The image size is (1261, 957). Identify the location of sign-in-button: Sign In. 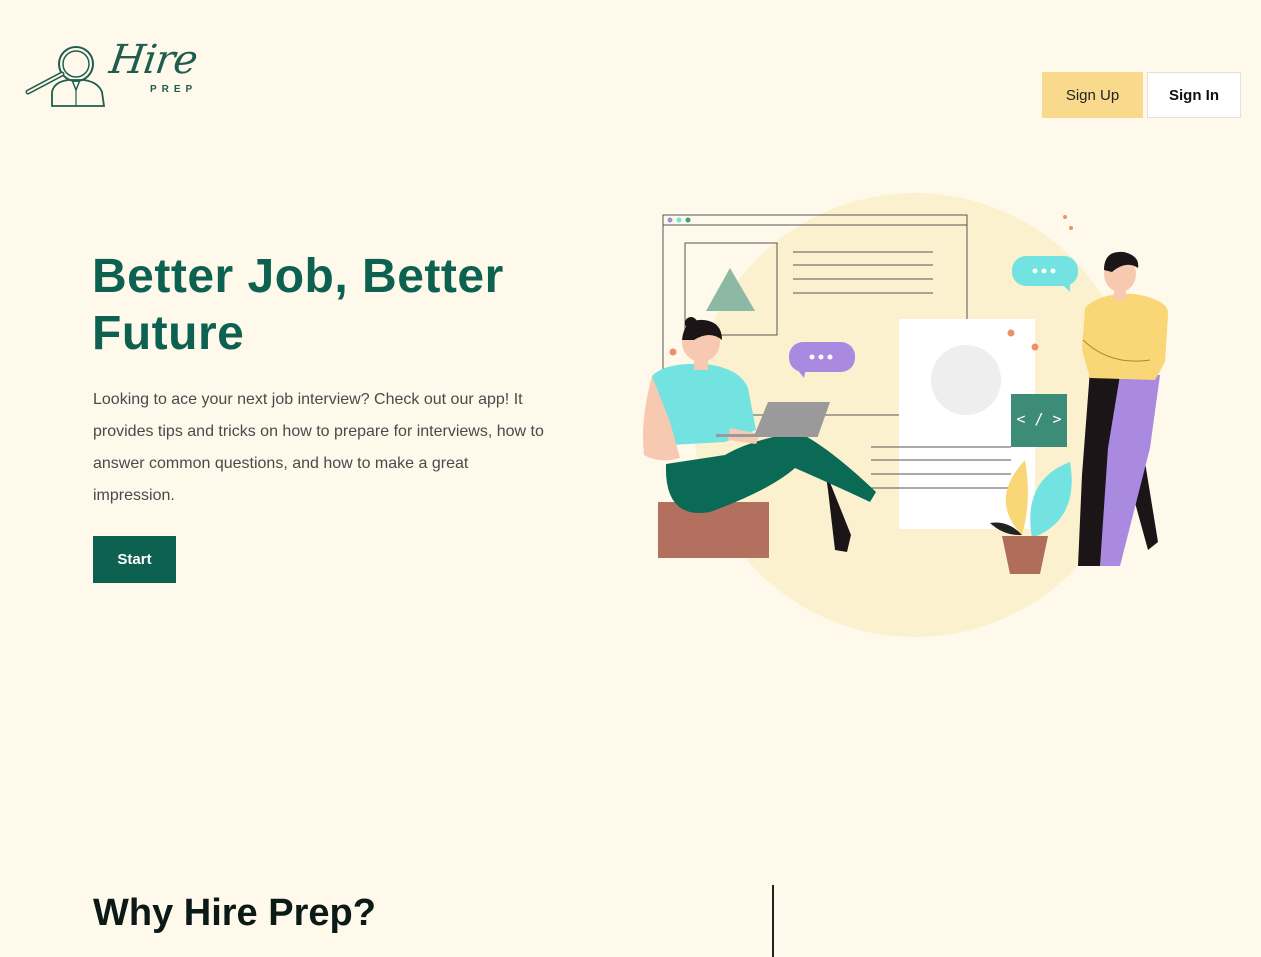
(1194, 95).